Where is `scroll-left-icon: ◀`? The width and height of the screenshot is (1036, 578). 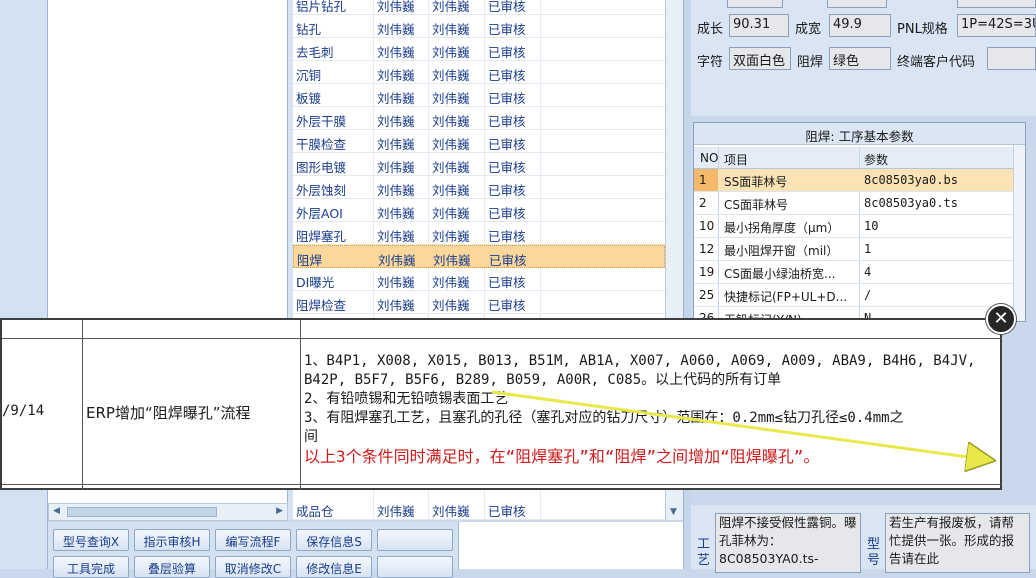
scroll-left-icon: ◀ is located at coordinates (56, 511).